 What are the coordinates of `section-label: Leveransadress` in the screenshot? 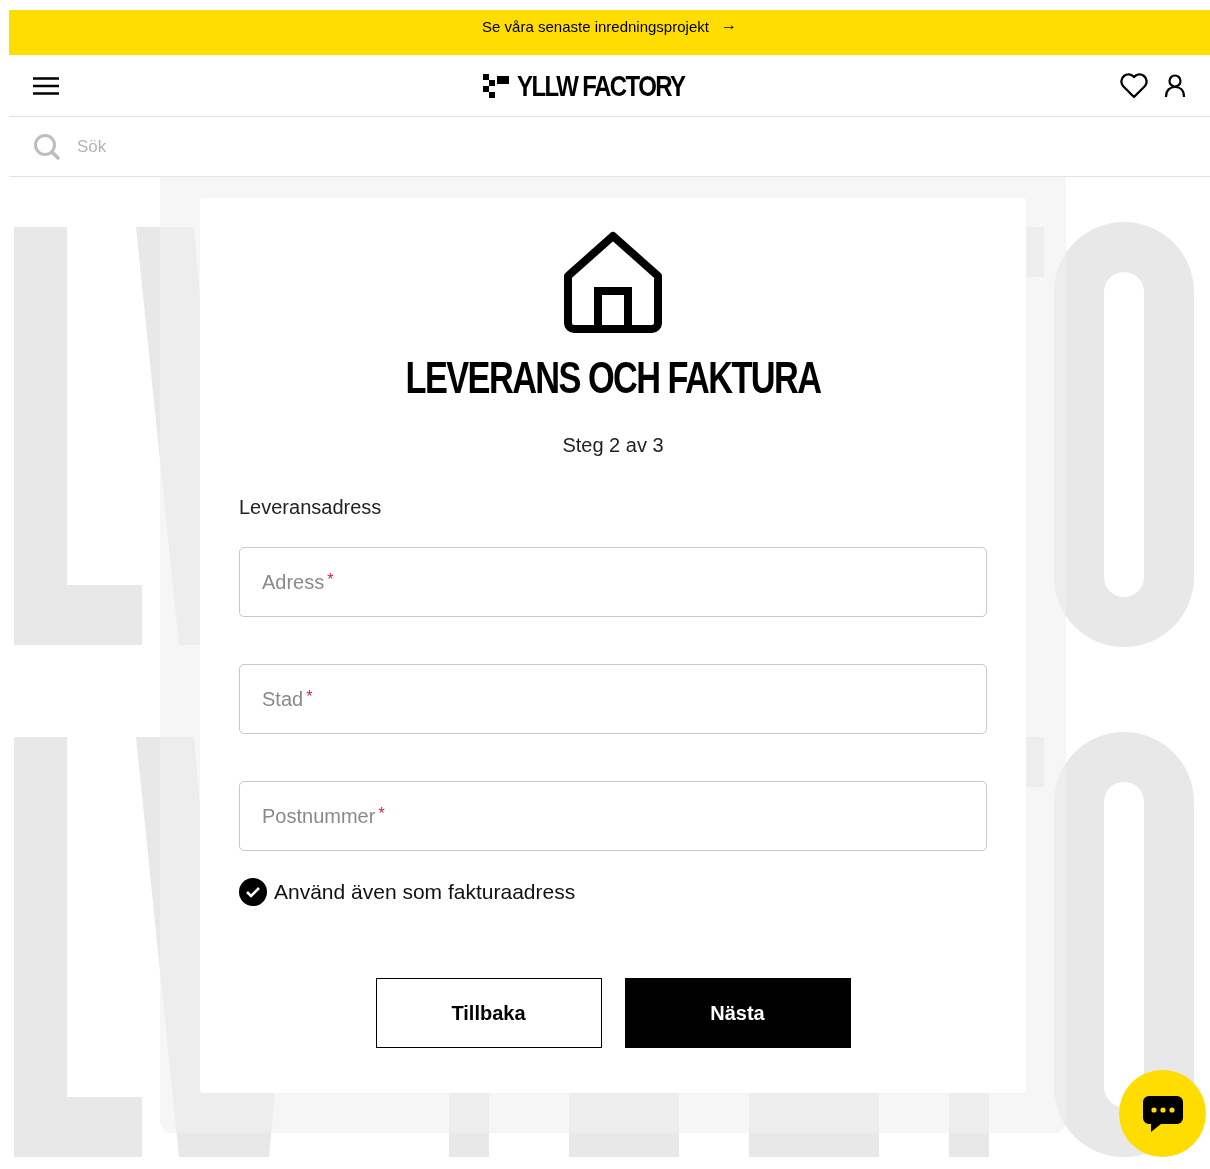 It's located at (310, 507).